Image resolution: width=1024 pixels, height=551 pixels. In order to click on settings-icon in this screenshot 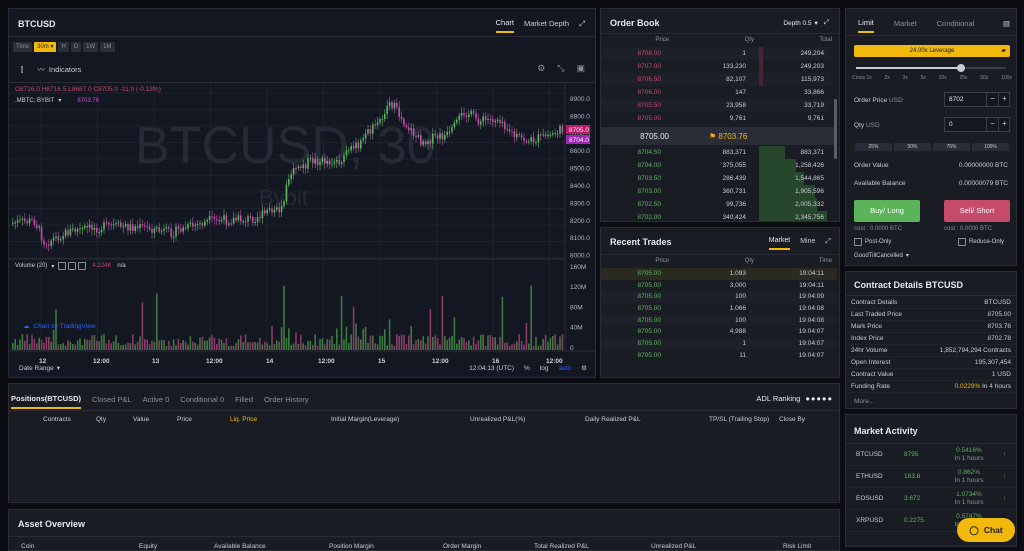, I will do `click(72, 266)`.